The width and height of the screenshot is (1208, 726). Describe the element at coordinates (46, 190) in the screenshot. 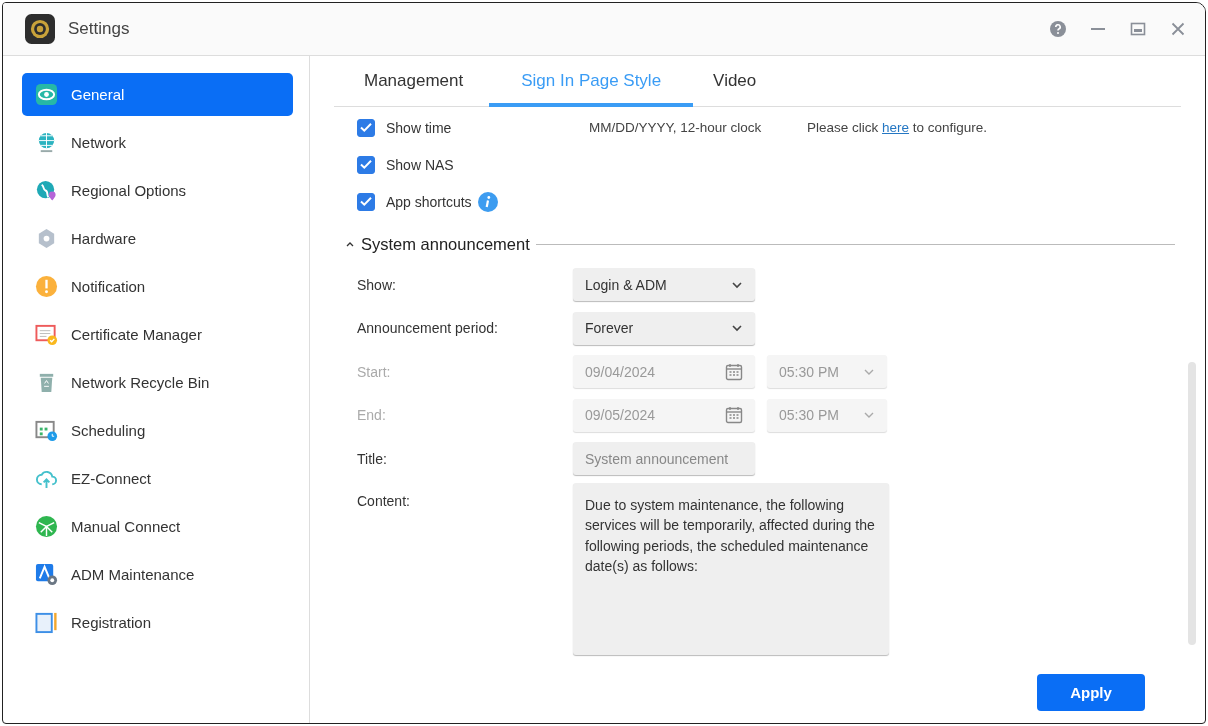

I see `globe-pin-icon` at that location.